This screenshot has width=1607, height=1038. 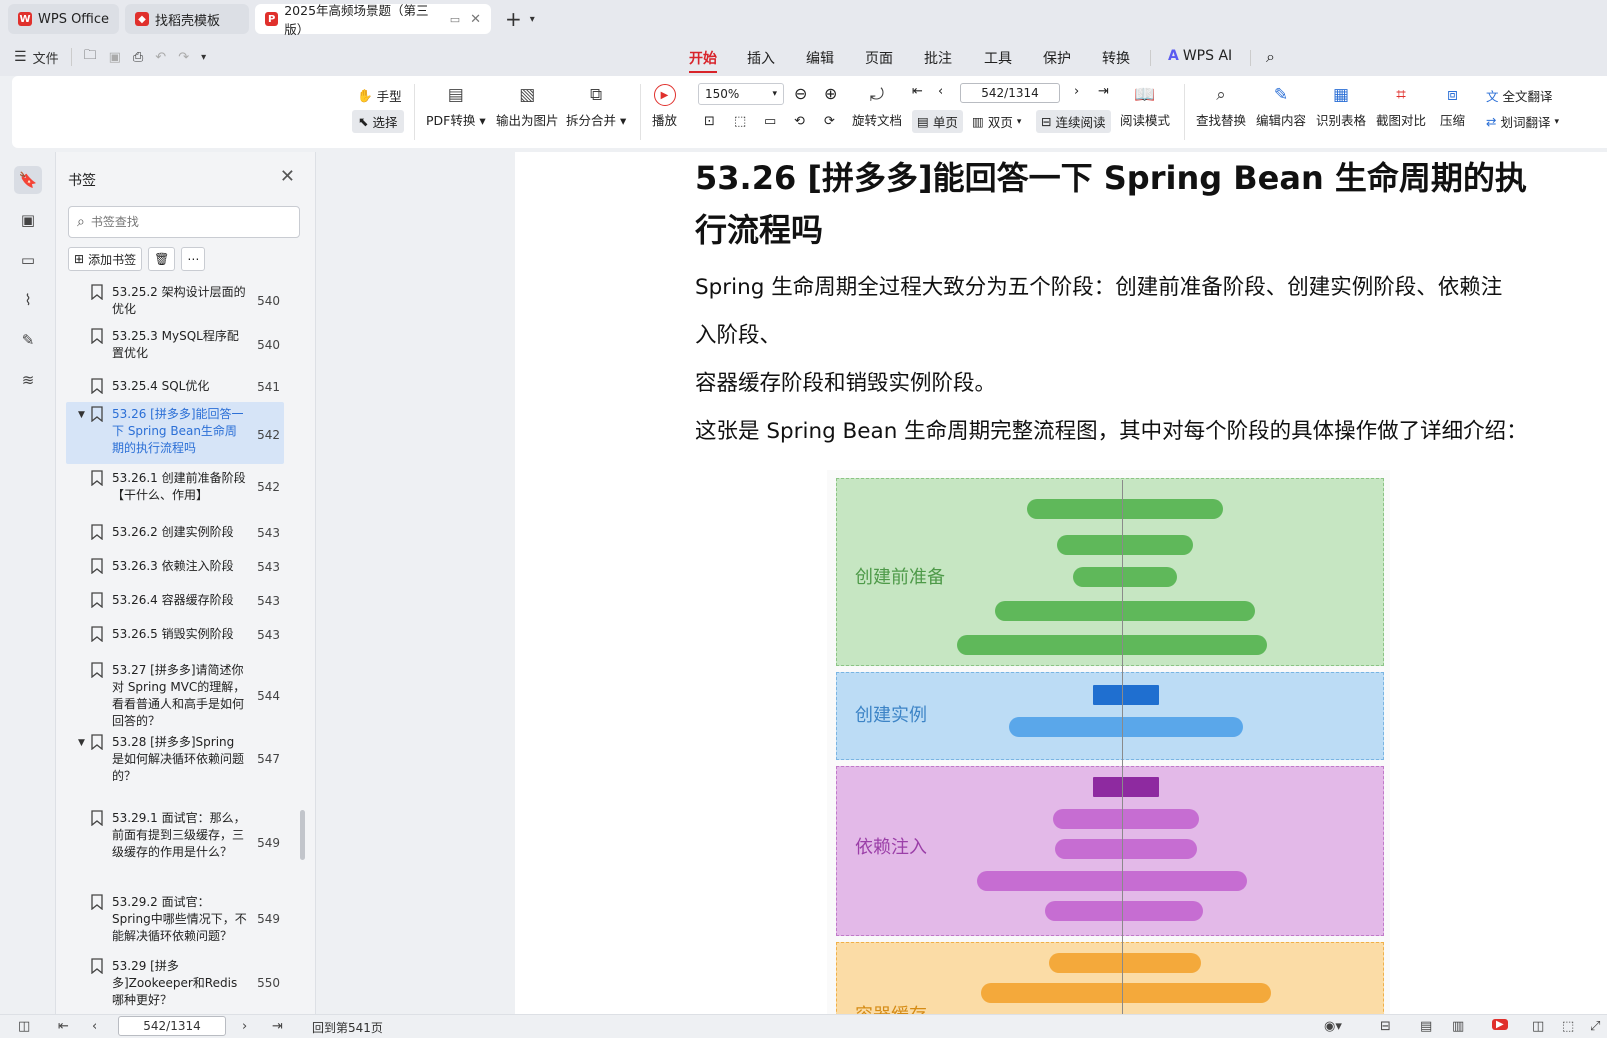 I want to click on bookmark-item: 53.26.3 依赖注入阶段 543, so click(x=175, y=565).